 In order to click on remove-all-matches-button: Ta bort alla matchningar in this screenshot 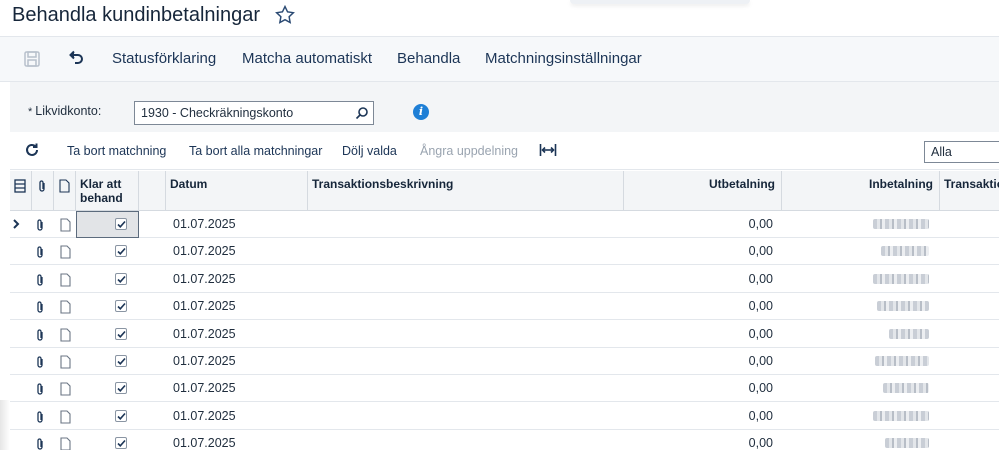, I will do `click(255, 151)`.